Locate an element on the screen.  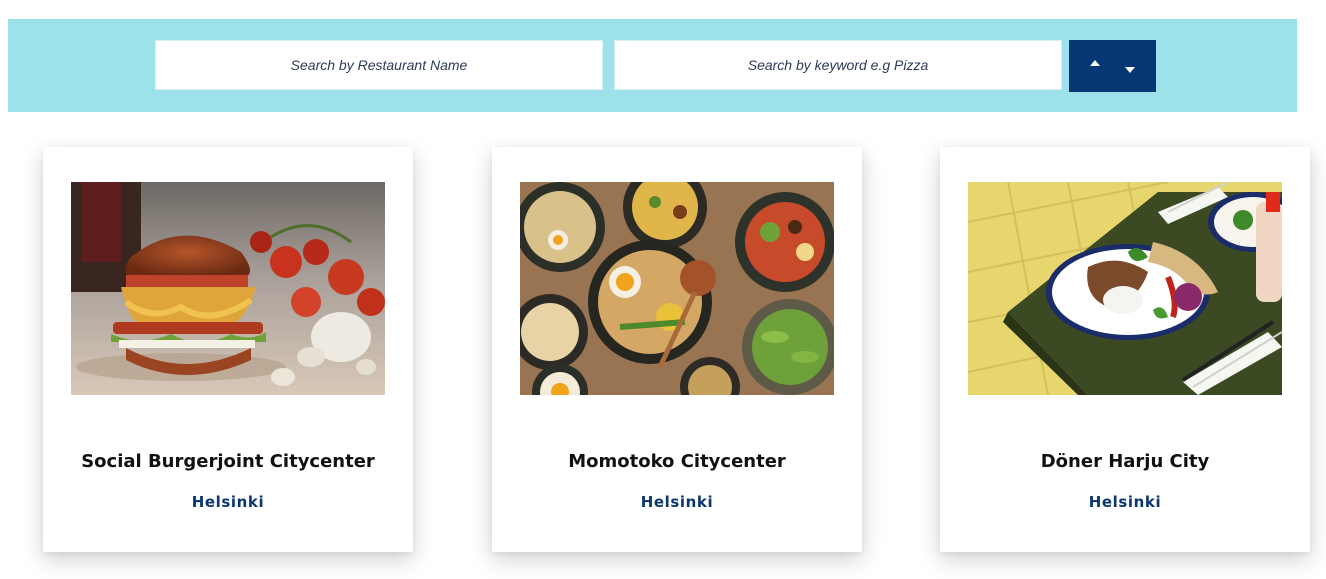
sort-descending-button is located at coordinates (1130, 70).